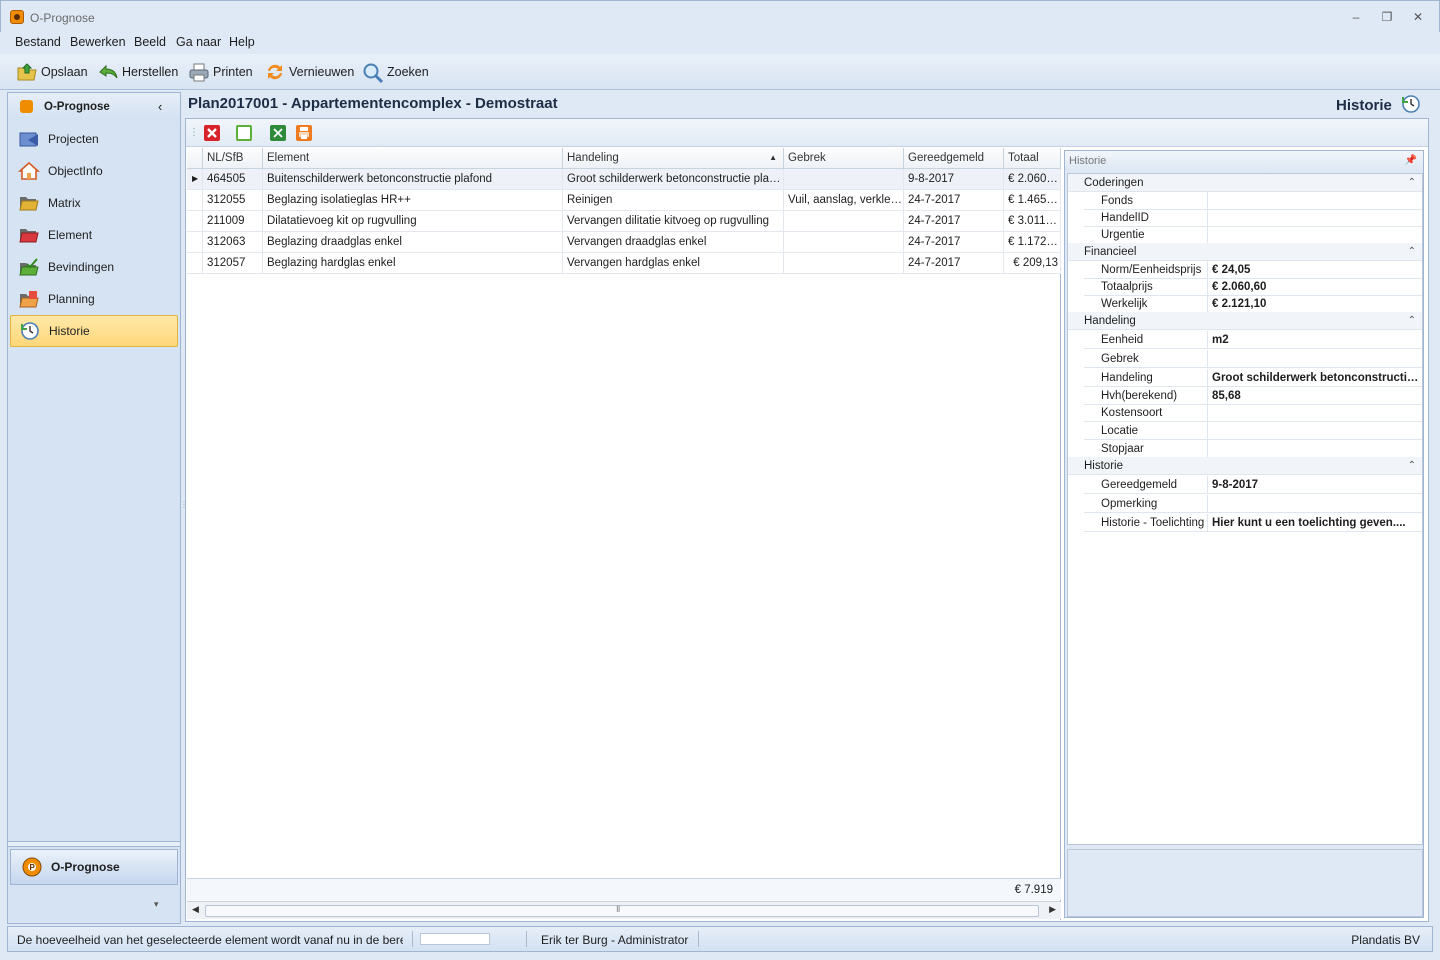 The image size is (1440, 960). What do you see at coordinates (233, 200) in the screenshot?
I see `cell-nlsfb: 312055` at bounding box center [233, 200].